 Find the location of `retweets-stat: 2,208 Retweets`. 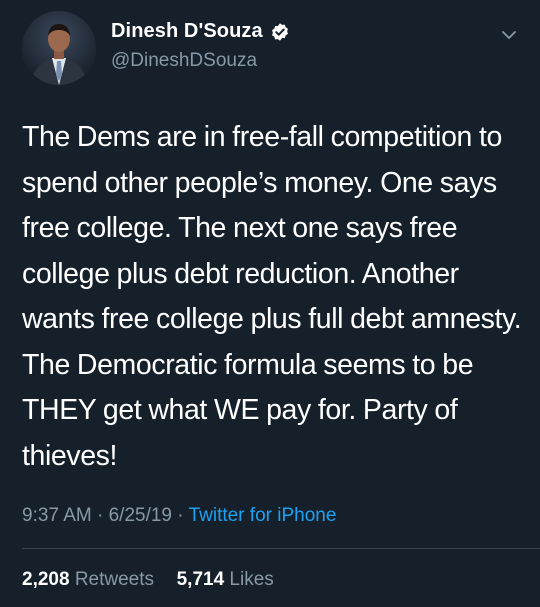

retweets-stat: 2,208 Retweets is located at coordinates (90, 579).